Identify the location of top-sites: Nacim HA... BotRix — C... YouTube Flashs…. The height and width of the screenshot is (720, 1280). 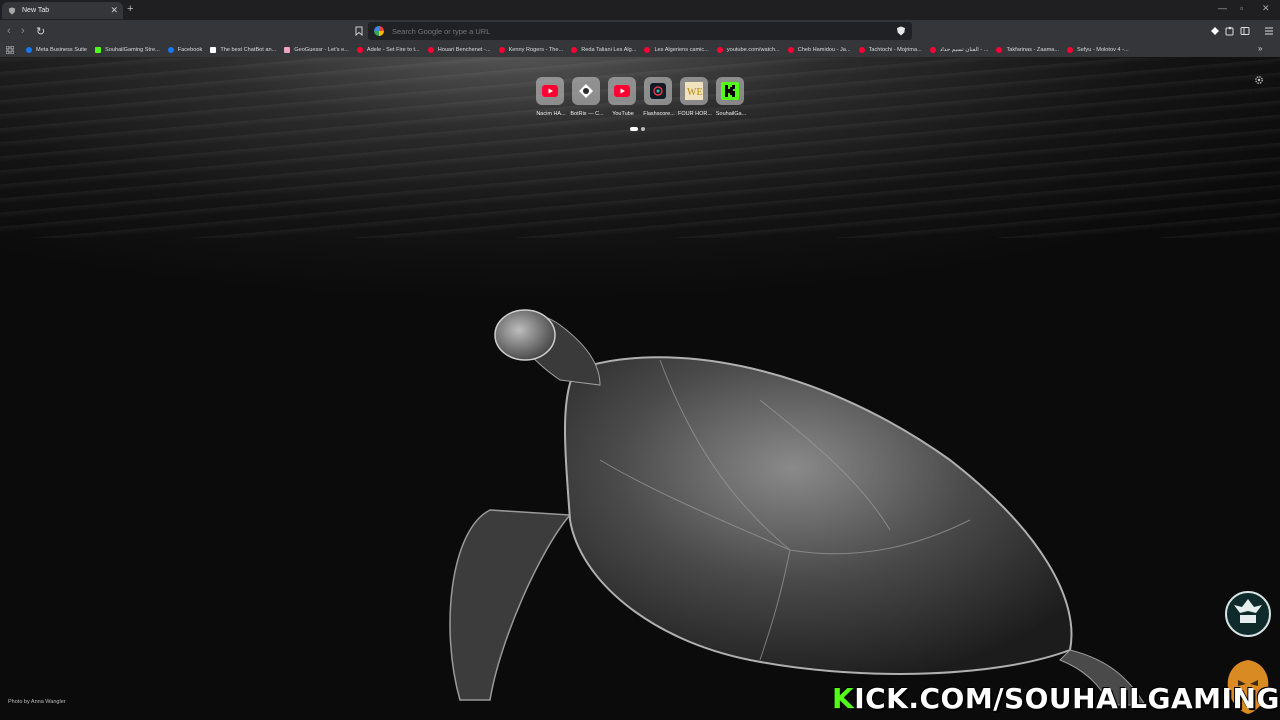
(639, 99).